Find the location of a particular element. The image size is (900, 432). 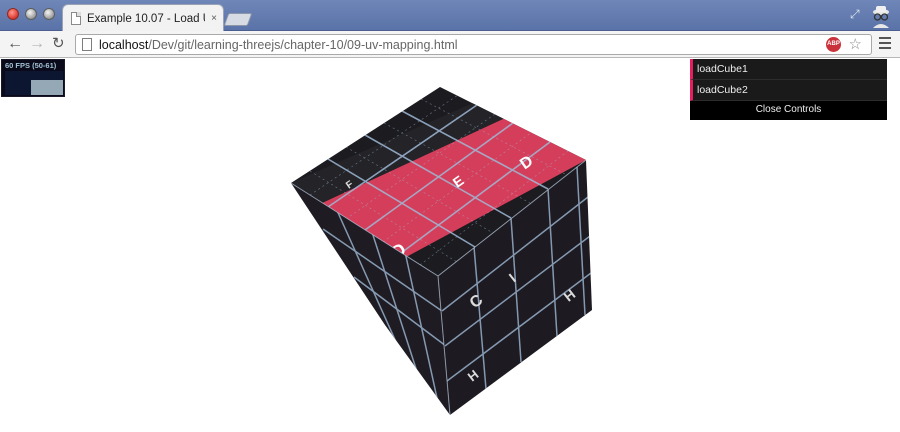

window-minimize-button is located at coordinates (31, 14).